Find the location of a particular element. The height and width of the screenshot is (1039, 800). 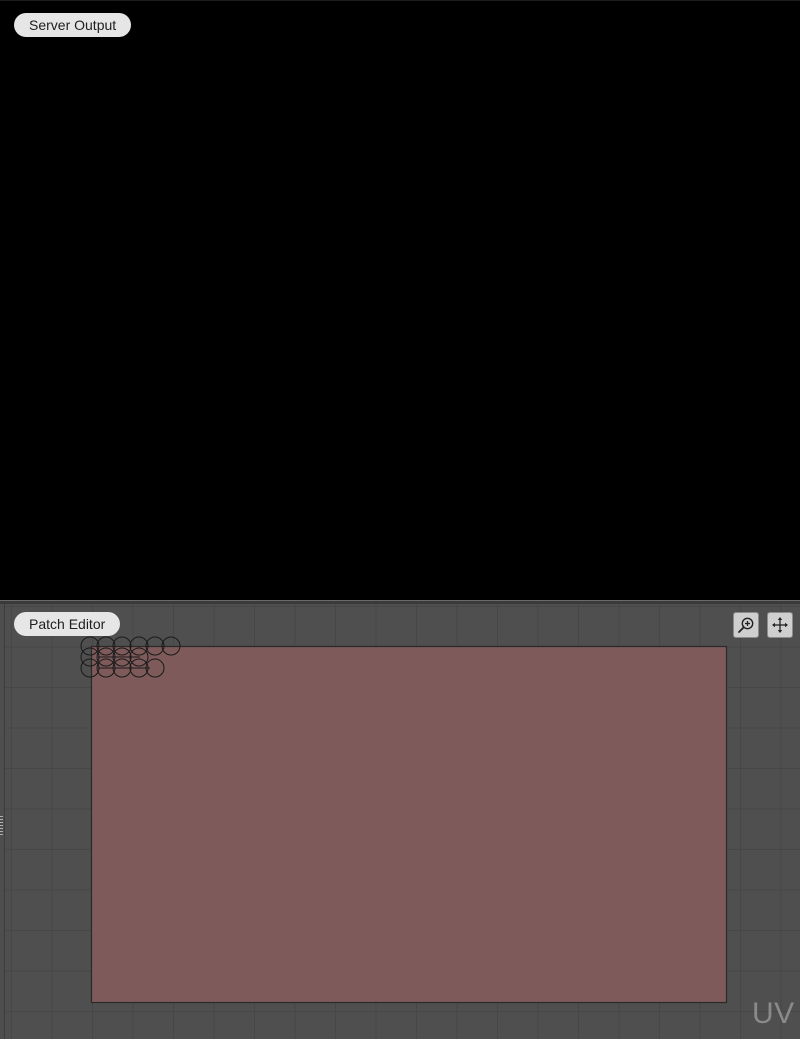

patch-editor-label: Patch Editor is located at coordinates (67, 624).